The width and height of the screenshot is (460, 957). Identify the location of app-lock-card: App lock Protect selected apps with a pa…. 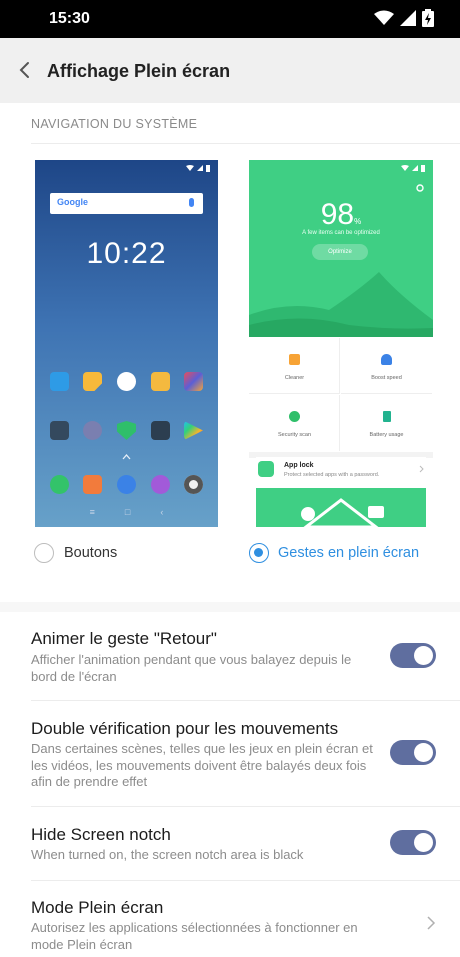
(341, 492).